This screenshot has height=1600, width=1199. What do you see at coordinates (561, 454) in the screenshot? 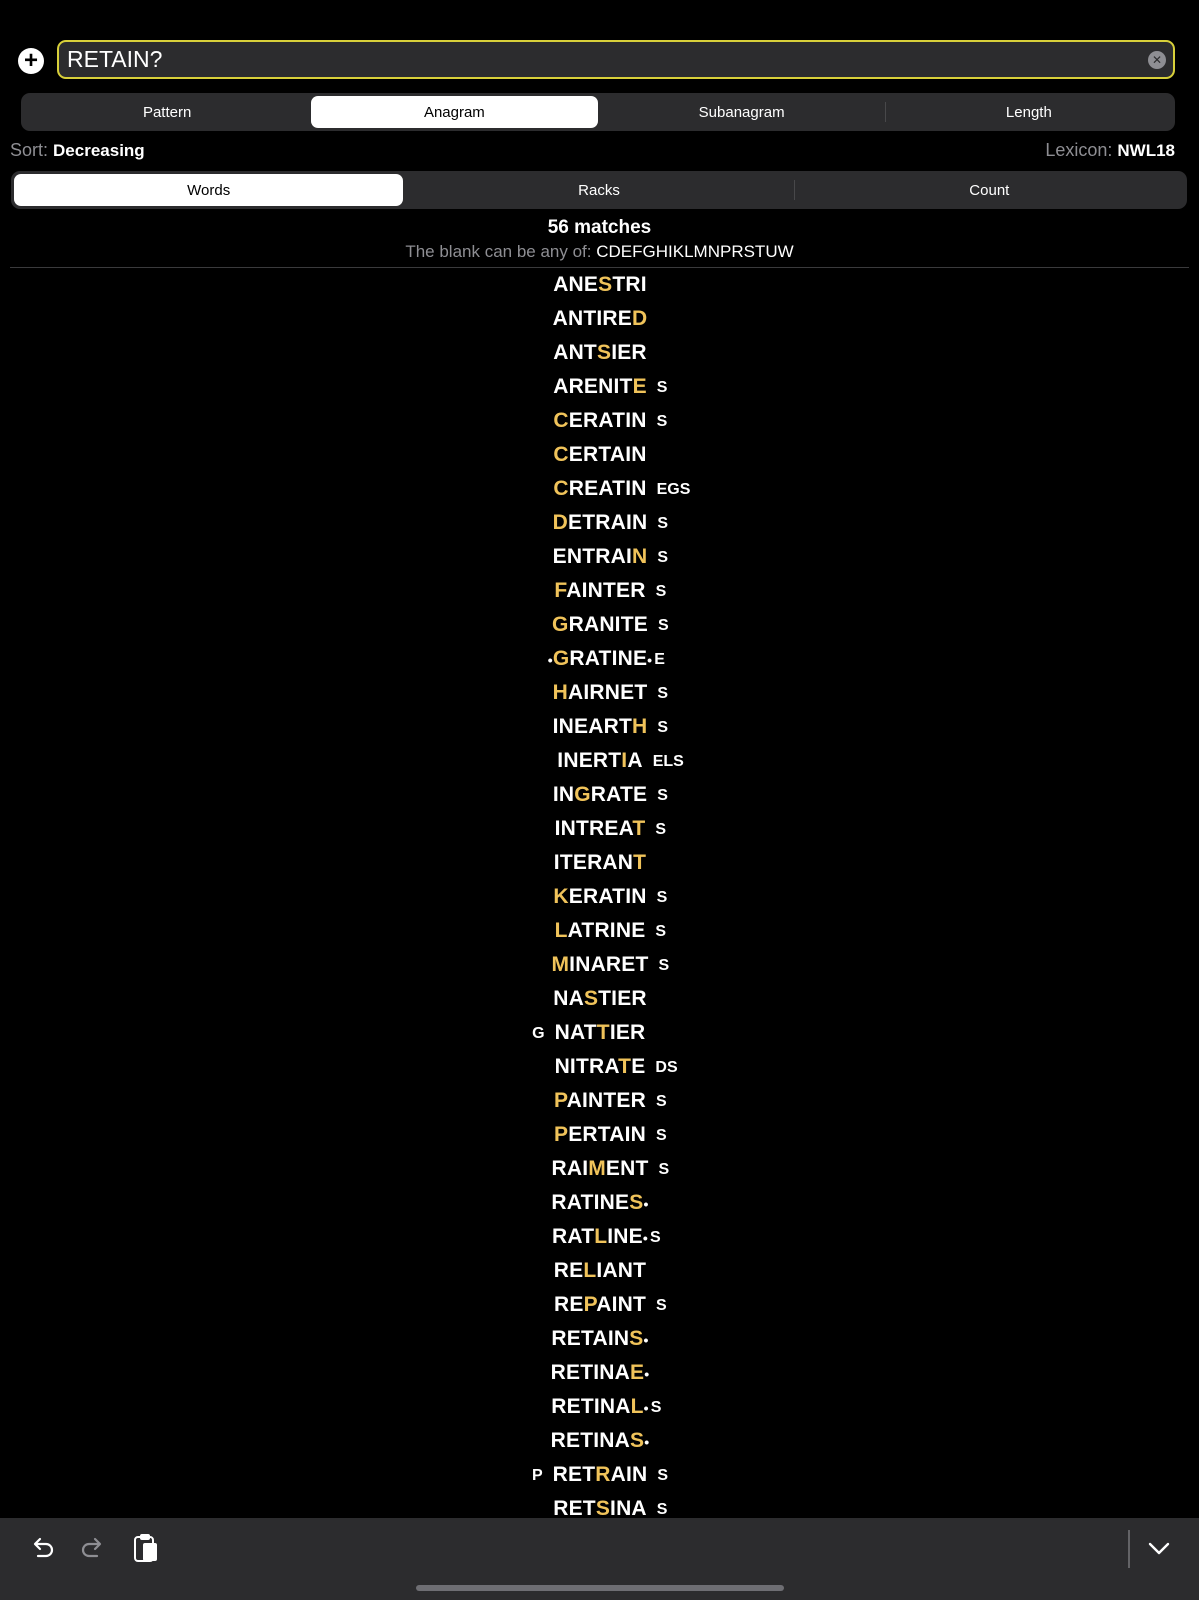
I see `blank-letter: C` at bounding box center [561, 454].